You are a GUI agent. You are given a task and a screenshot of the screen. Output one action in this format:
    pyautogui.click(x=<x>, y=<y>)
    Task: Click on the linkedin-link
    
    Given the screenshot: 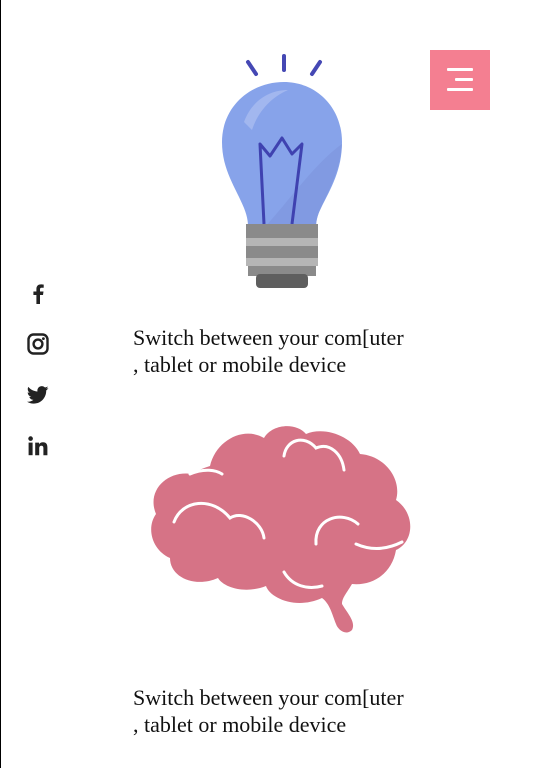 What is the action you would take?
    pyautogui.click(x=38, y=446)
    